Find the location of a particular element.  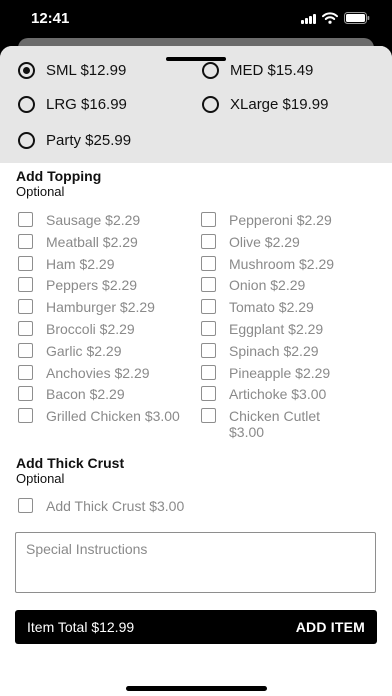

topping-checkbox-item: Bacon $2.29 is located at coordinates (71, 394).